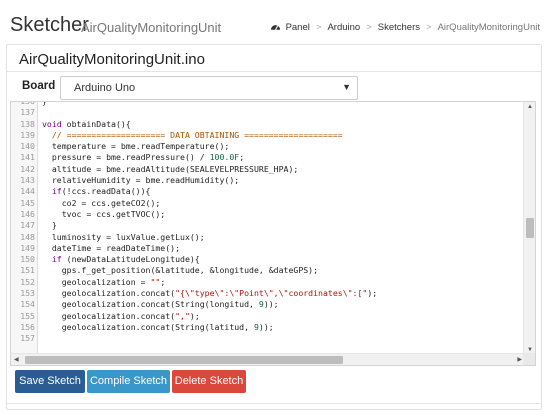 The width and height of the screenshot is (550, 416). I want to click on board-select-value: Arduino Uno, so click(105, 88).